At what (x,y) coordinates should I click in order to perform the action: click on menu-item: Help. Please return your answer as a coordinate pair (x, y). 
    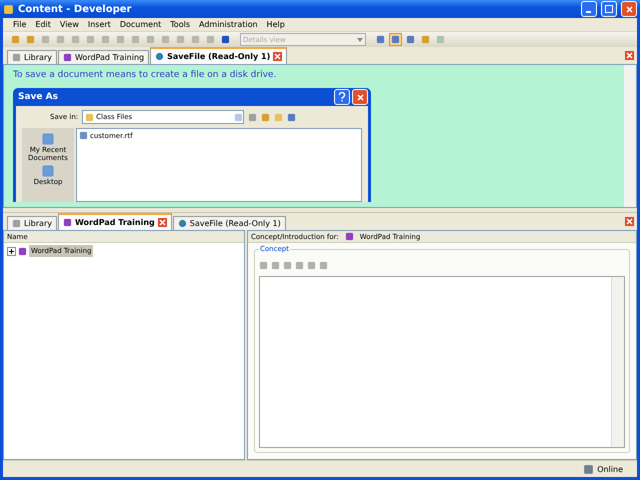
    Looking at the image, I should click on (275, 24).